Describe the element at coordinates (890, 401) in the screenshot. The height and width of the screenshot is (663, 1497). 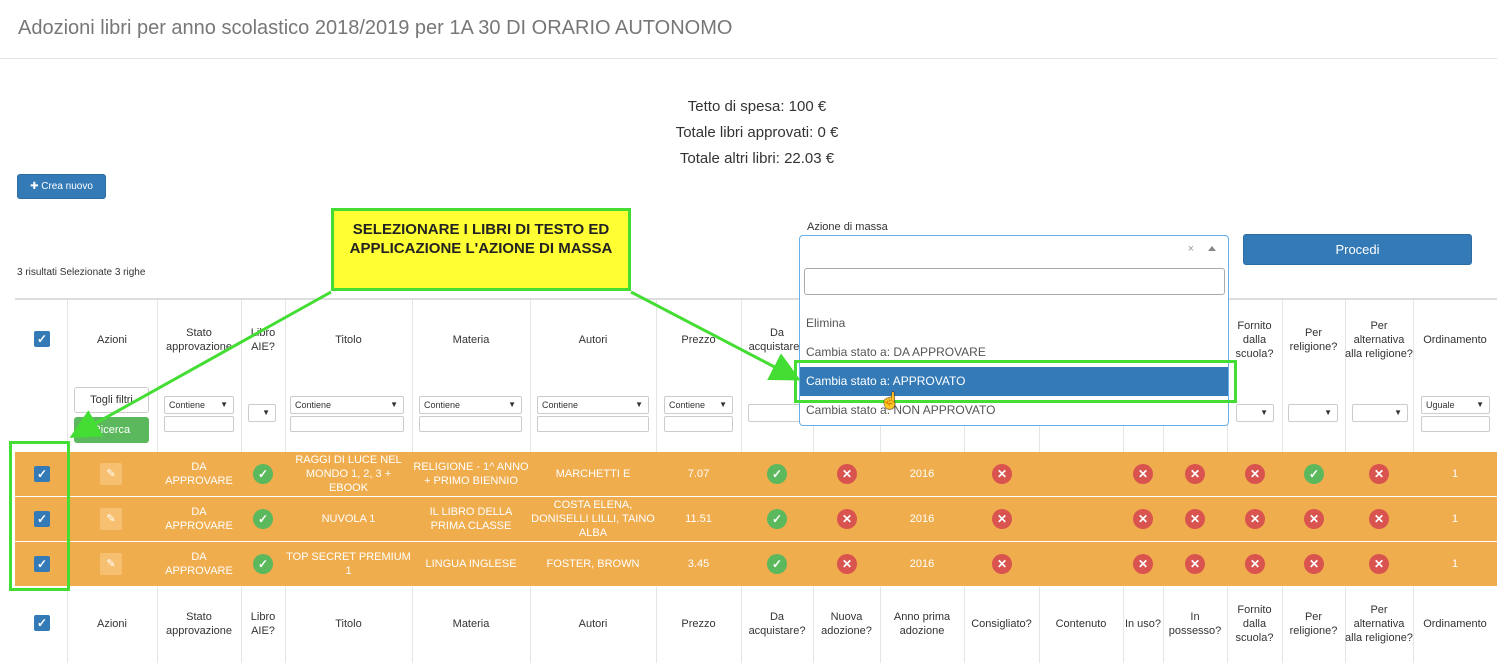
I see `hand-cursor-icon: ☝` at that location.